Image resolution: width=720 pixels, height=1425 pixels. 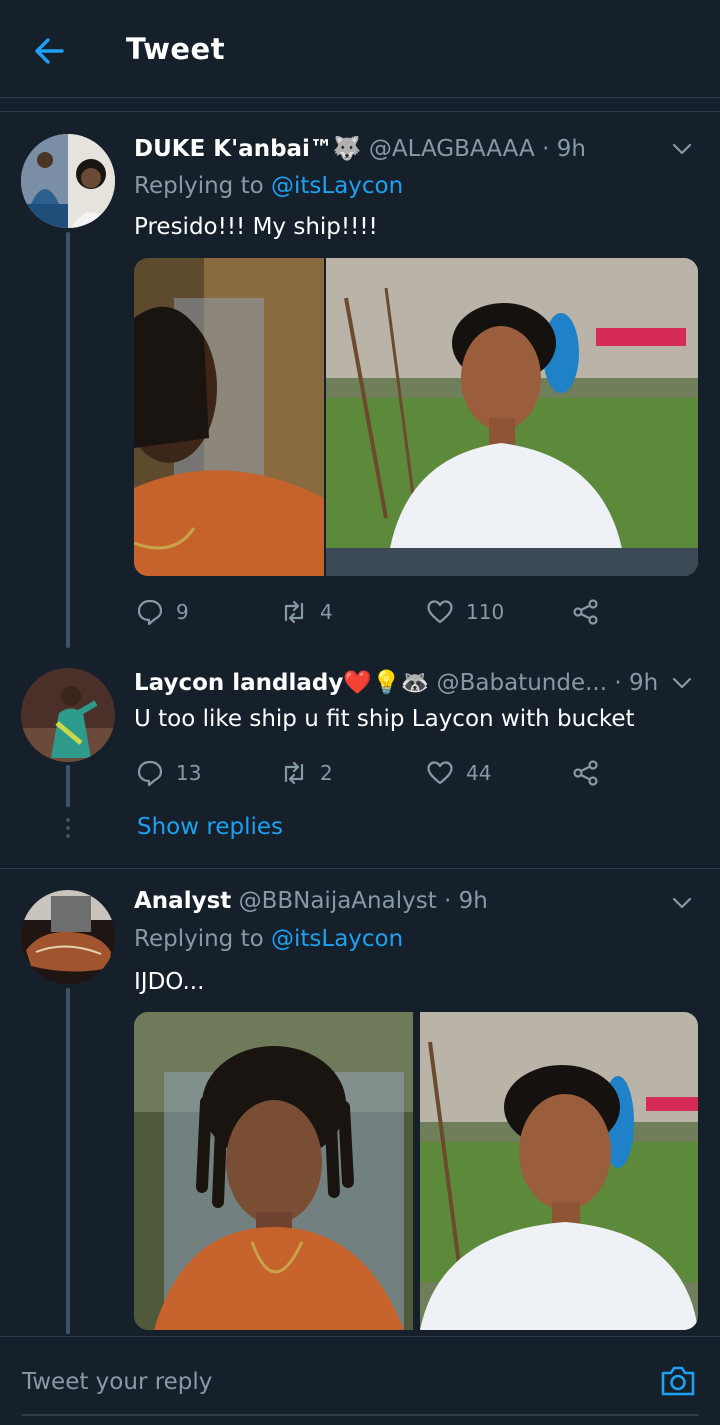 I want to click on tweet-text: Presido!!! My ship!!!!, so click(x=256, y=227).